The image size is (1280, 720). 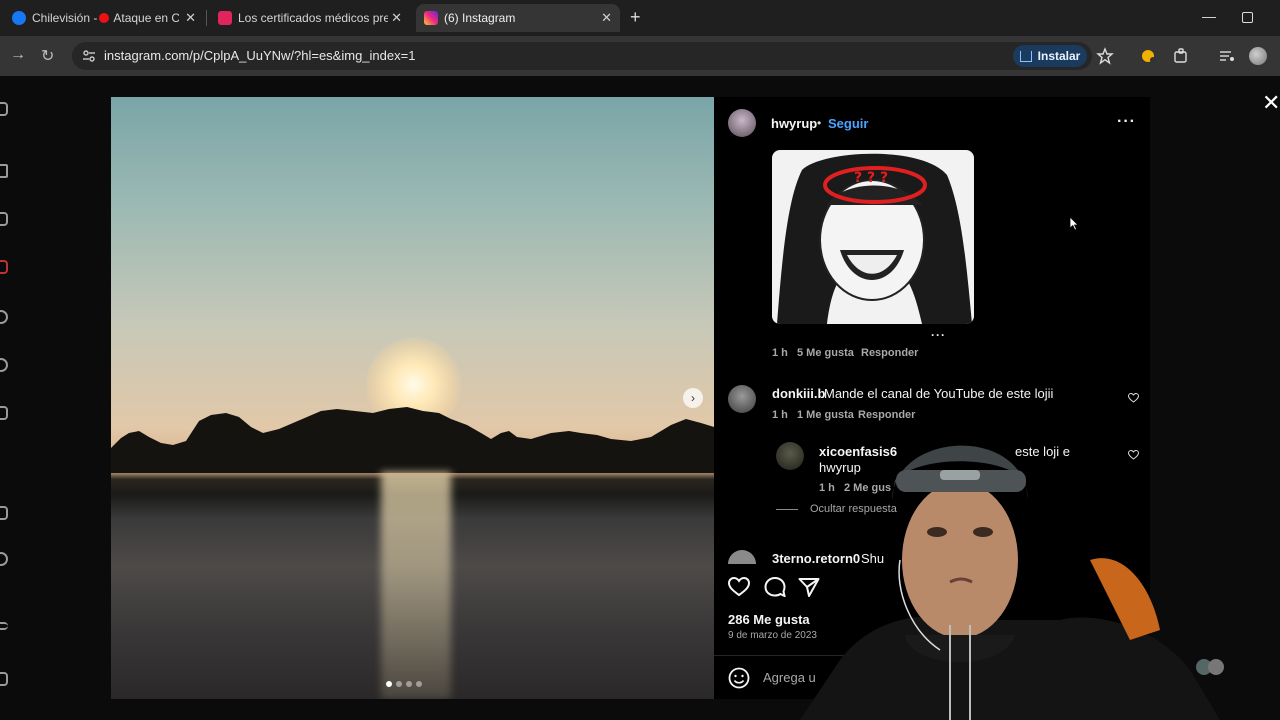 I want to click on carousel-dots, so click(x=404, y=684).